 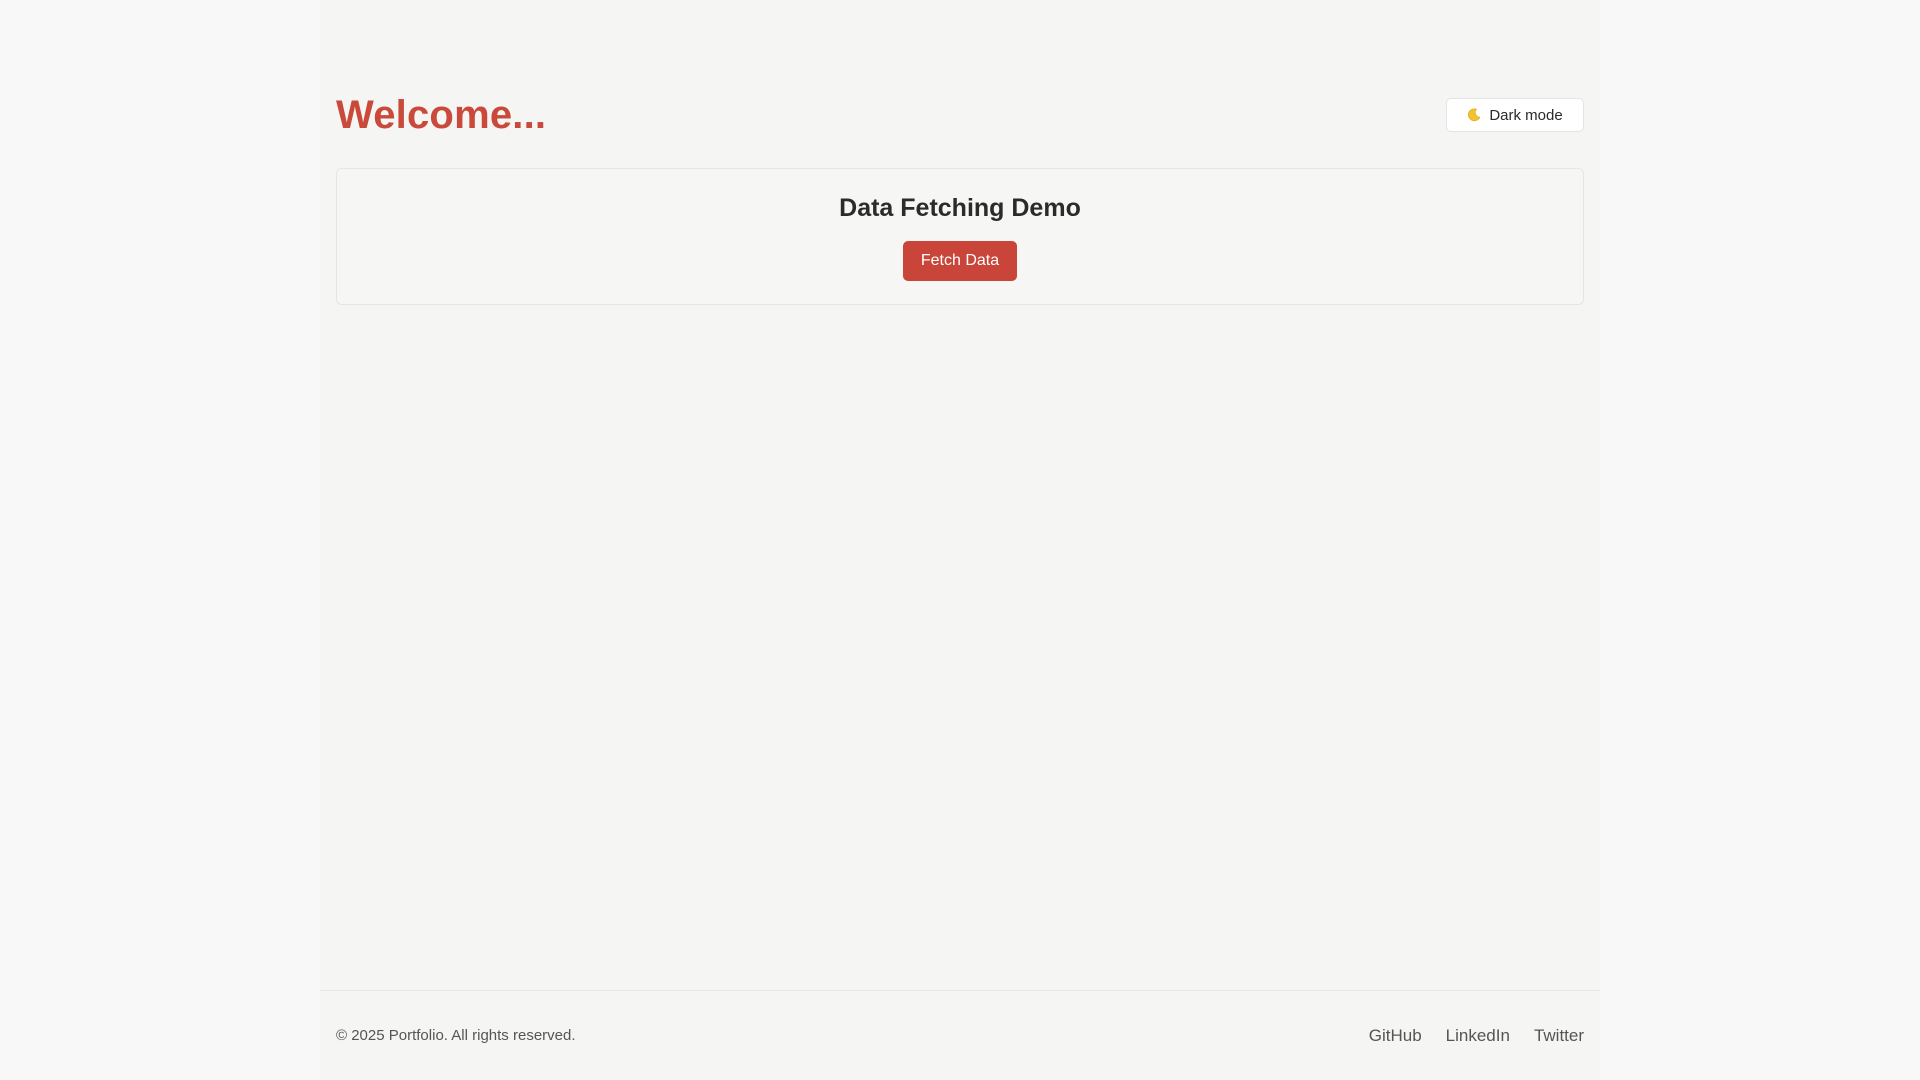 I want to click on fetch-data-button: Fetch Data, so click(x=960, y=261).